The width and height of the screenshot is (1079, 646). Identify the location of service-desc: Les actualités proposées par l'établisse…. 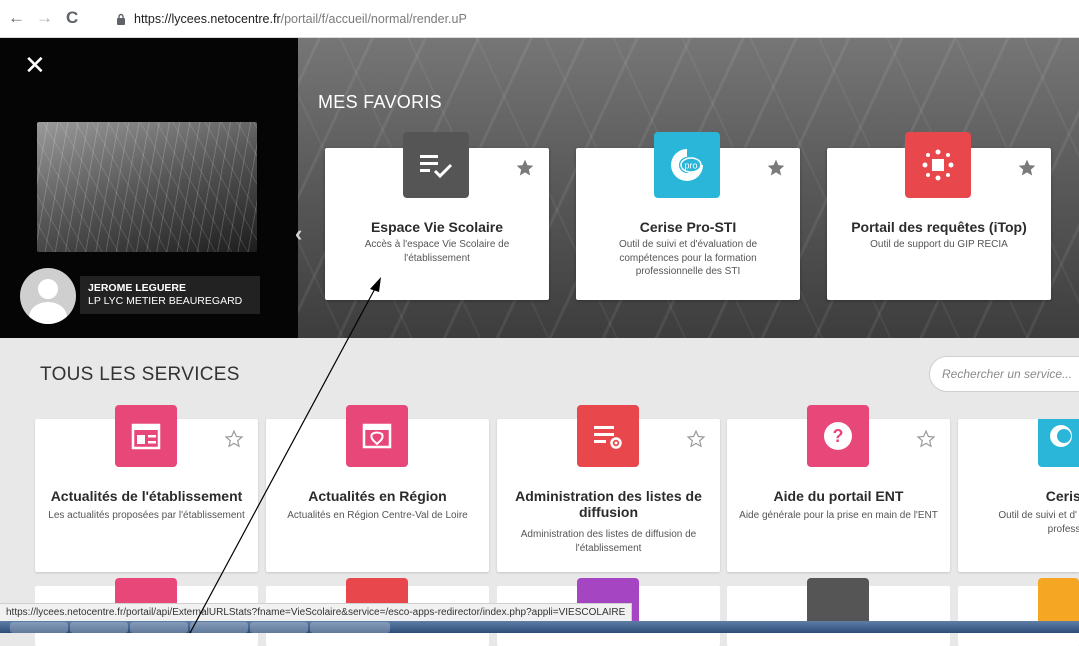
(146, 515).